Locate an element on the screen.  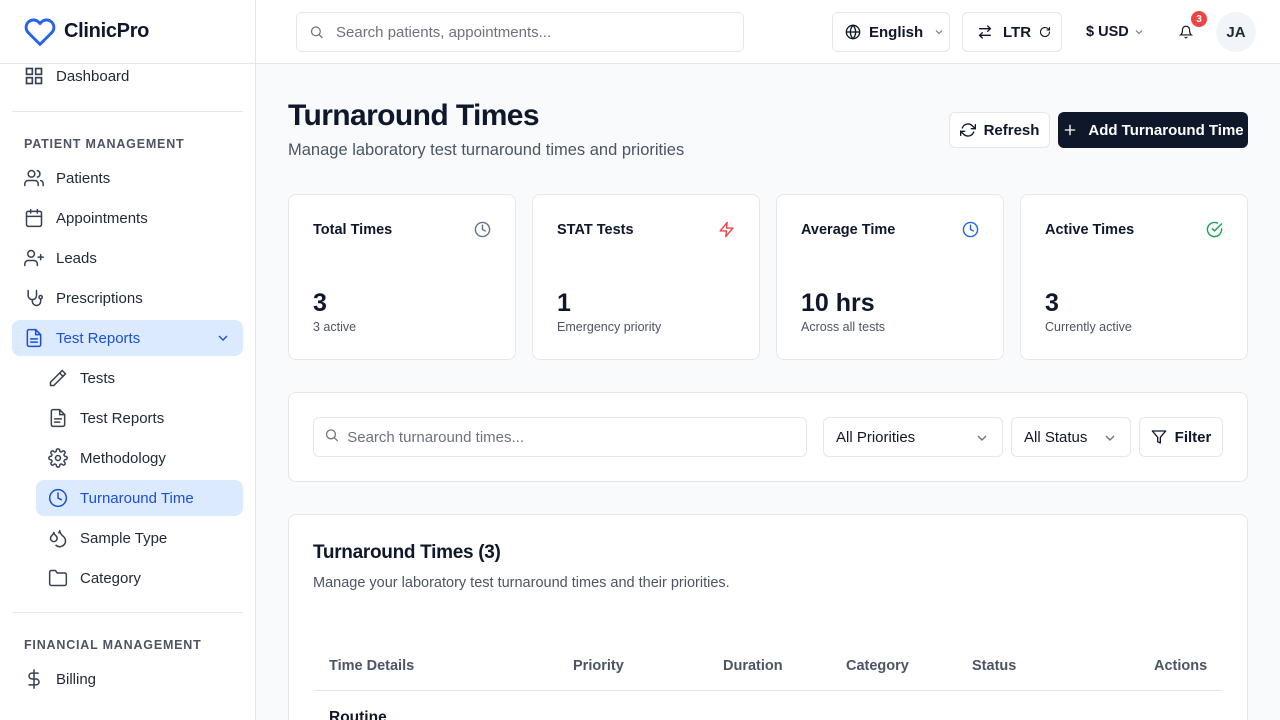
table-row-name: Routine is located at coordinates (358, 714).